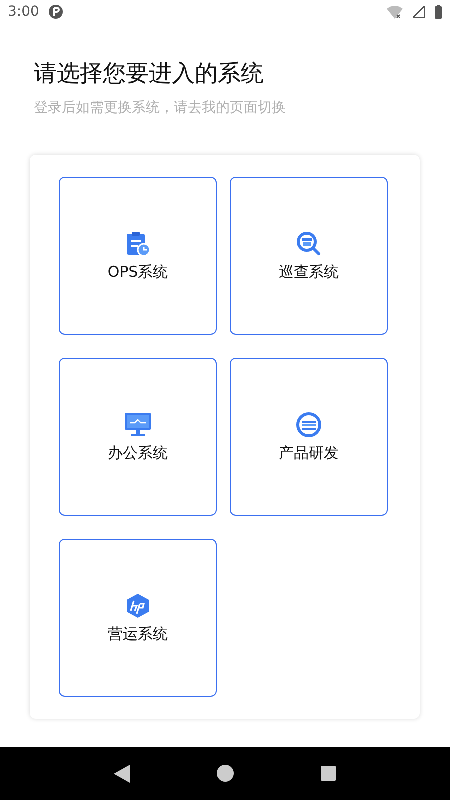 This screenshot has height=800, width=450. I want to click on page-title: 请选择您要进入的系统, so click(149, 74).